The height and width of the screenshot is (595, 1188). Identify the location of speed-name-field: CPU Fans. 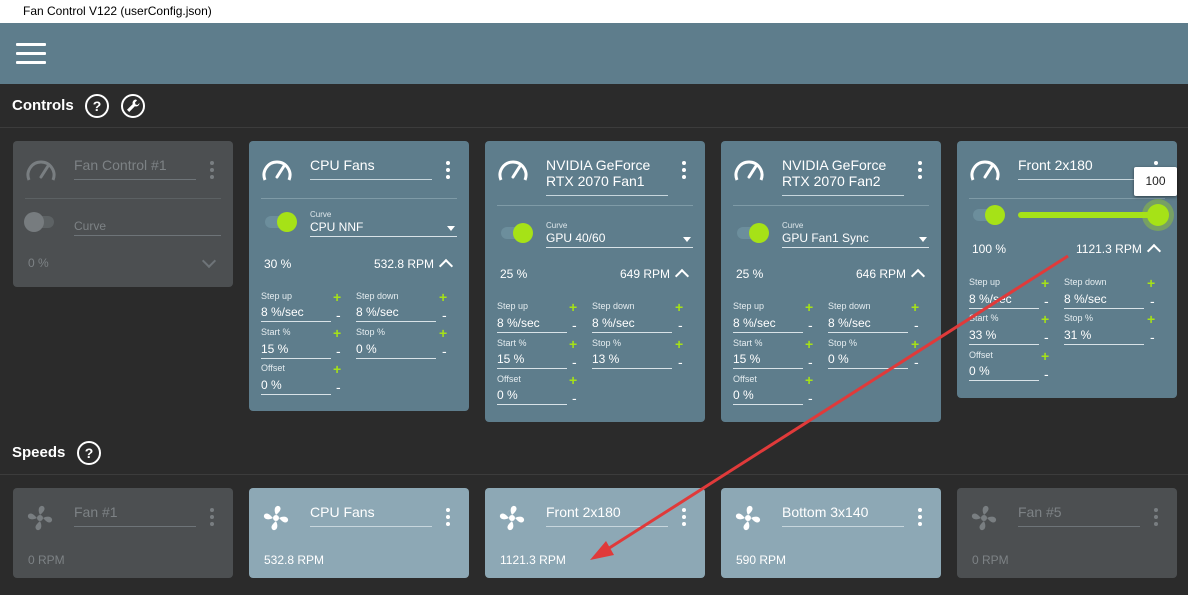
(371, 515).